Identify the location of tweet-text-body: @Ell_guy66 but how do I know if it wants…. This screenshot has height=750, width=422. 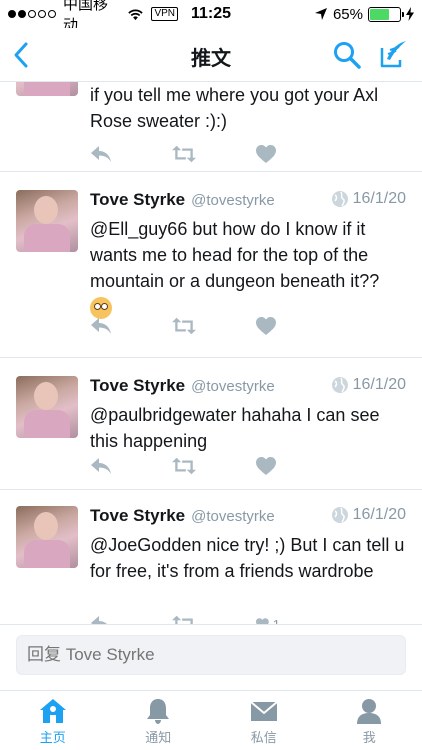
(235, 255).